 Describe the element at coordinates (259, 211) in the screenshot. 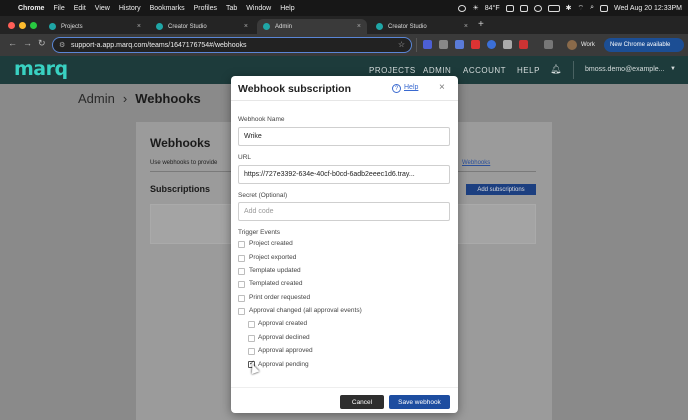

I see `secret-placeholder: Add code` at that location.